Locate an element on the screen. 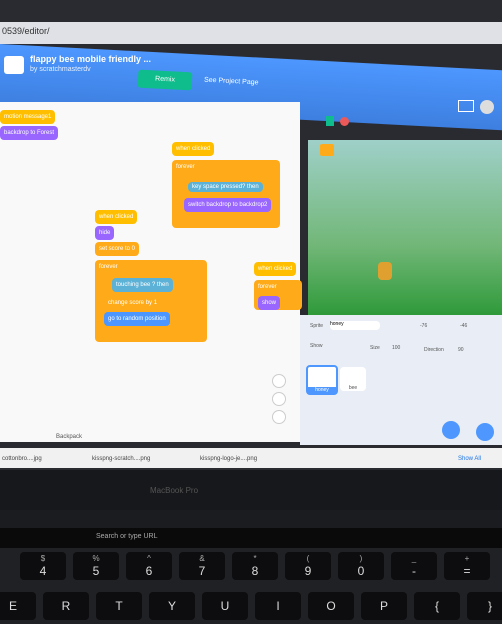  backpack-label: Backpack is located at coordinates (69, 437).